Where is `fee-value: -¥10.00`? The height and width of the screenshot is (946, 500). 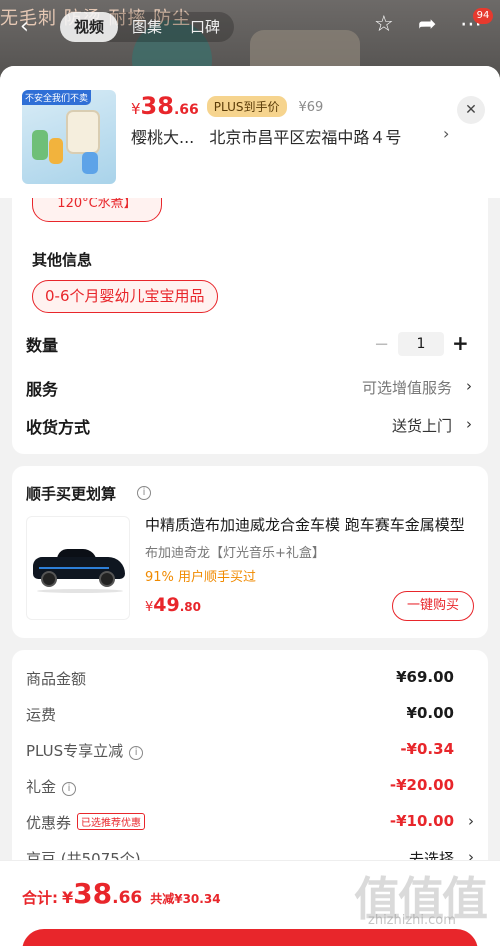 fee-value: -¥10.00 is located at coordinates (421, 821).